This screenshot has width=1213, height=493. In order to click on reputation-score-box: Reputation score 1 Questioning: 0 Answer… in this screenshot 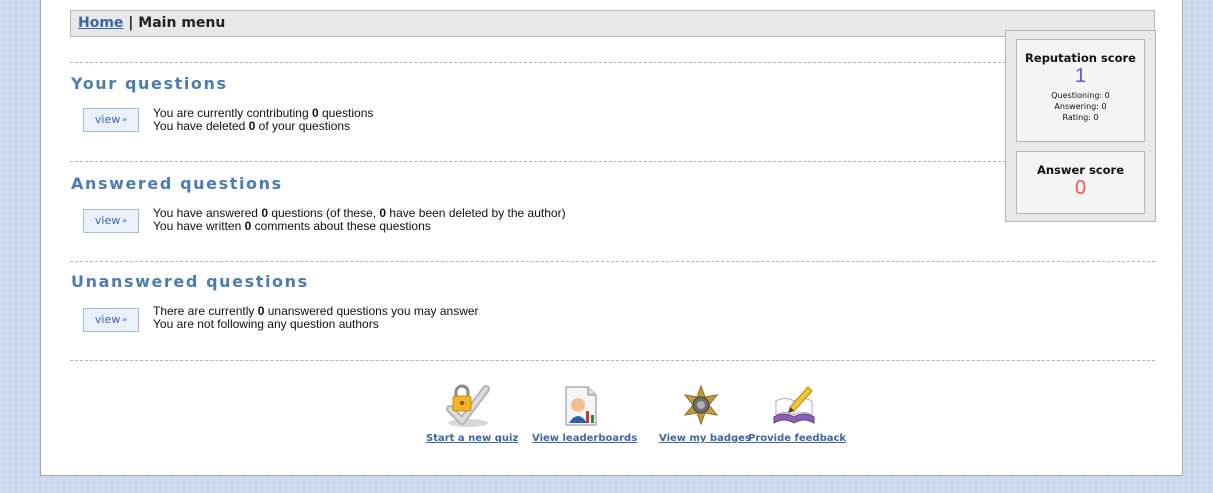, I will do `click(1080, 90)`.